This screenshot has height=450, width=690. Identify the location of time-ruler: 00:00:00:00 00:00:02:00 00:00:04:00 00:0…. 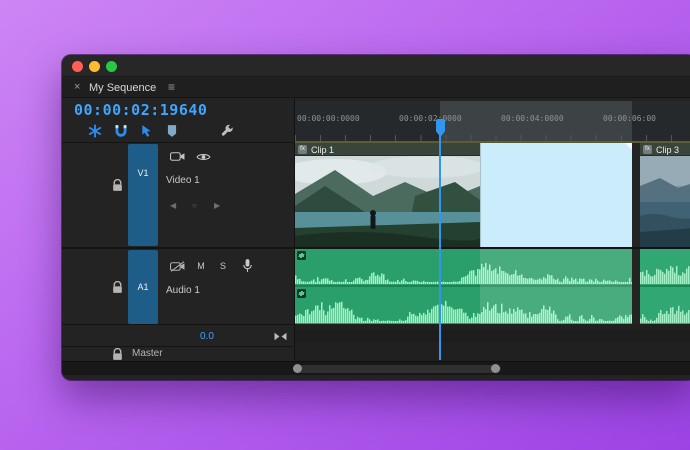
(492, 121).